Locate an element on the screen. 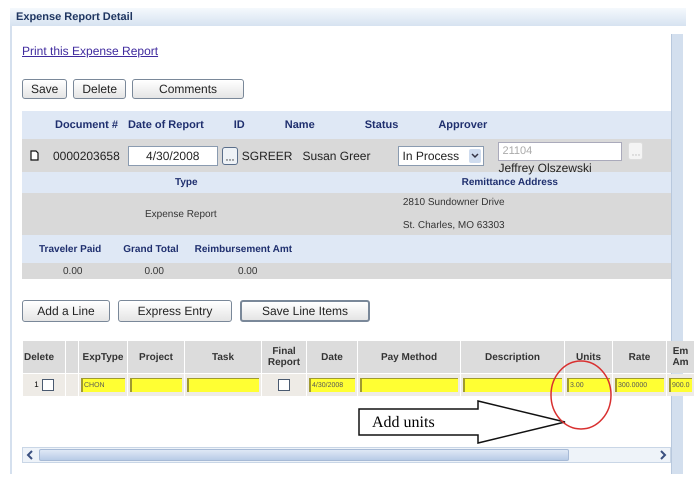  date-picker-button is located at coordinates (230, 155).